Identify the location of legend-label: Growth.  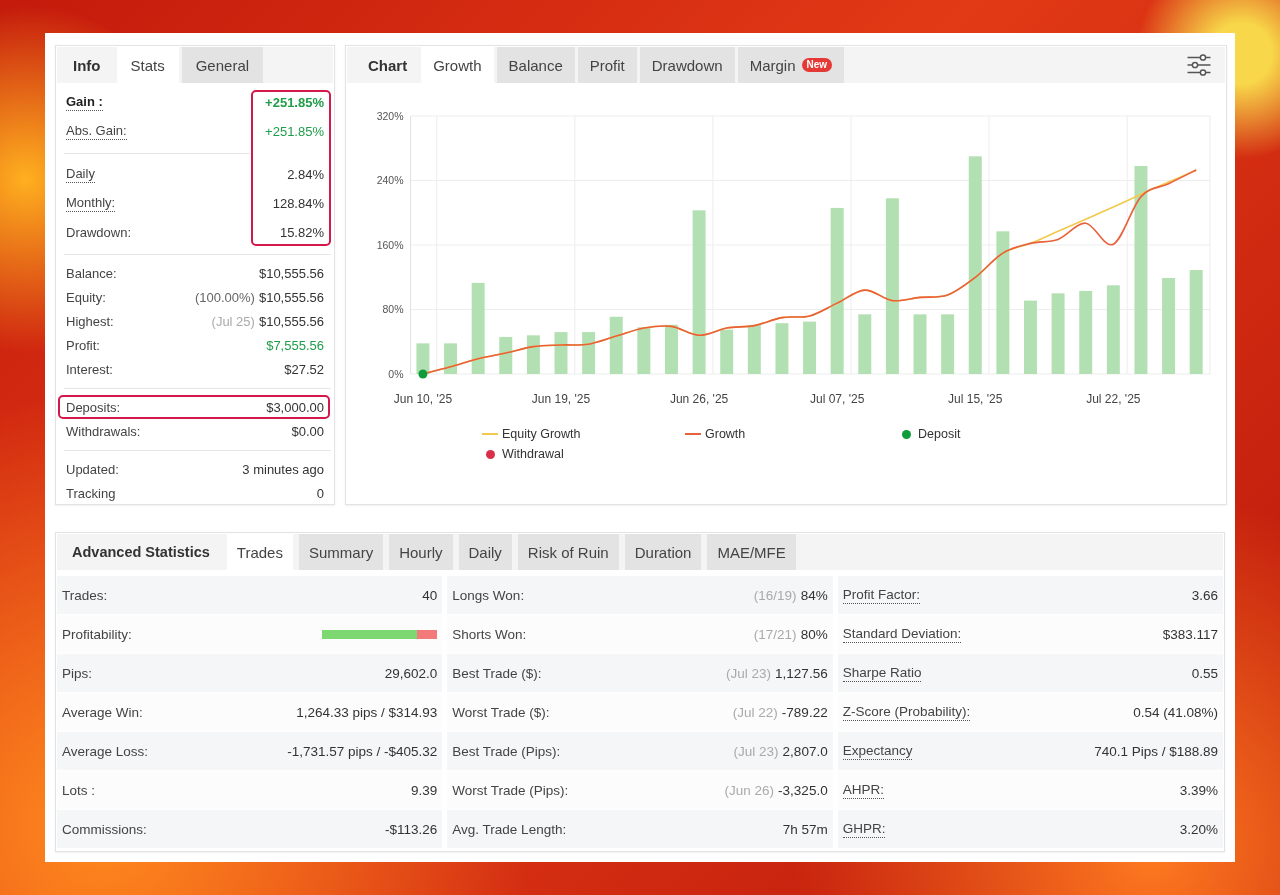
(725, 434).